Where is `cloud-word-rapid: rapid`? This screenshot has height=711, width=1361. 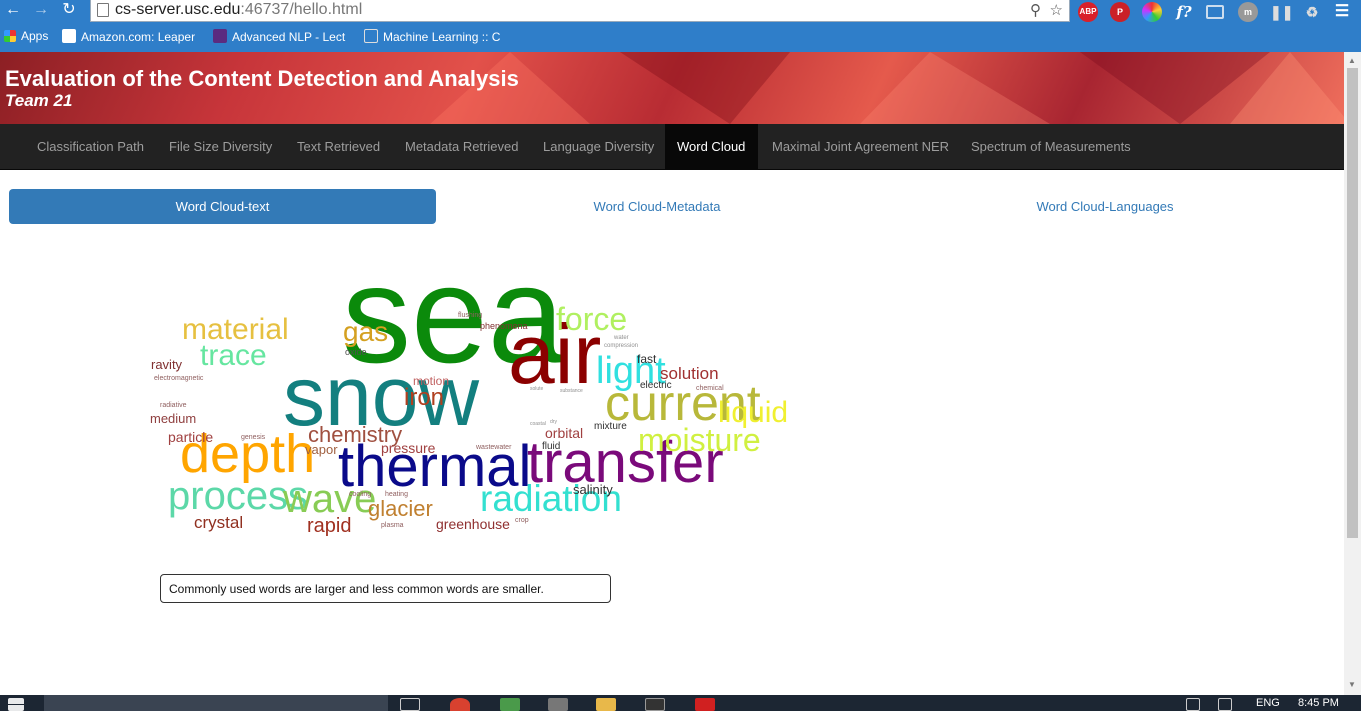 cloud-word-rapid: rapid is located at coordinates (329, 526).